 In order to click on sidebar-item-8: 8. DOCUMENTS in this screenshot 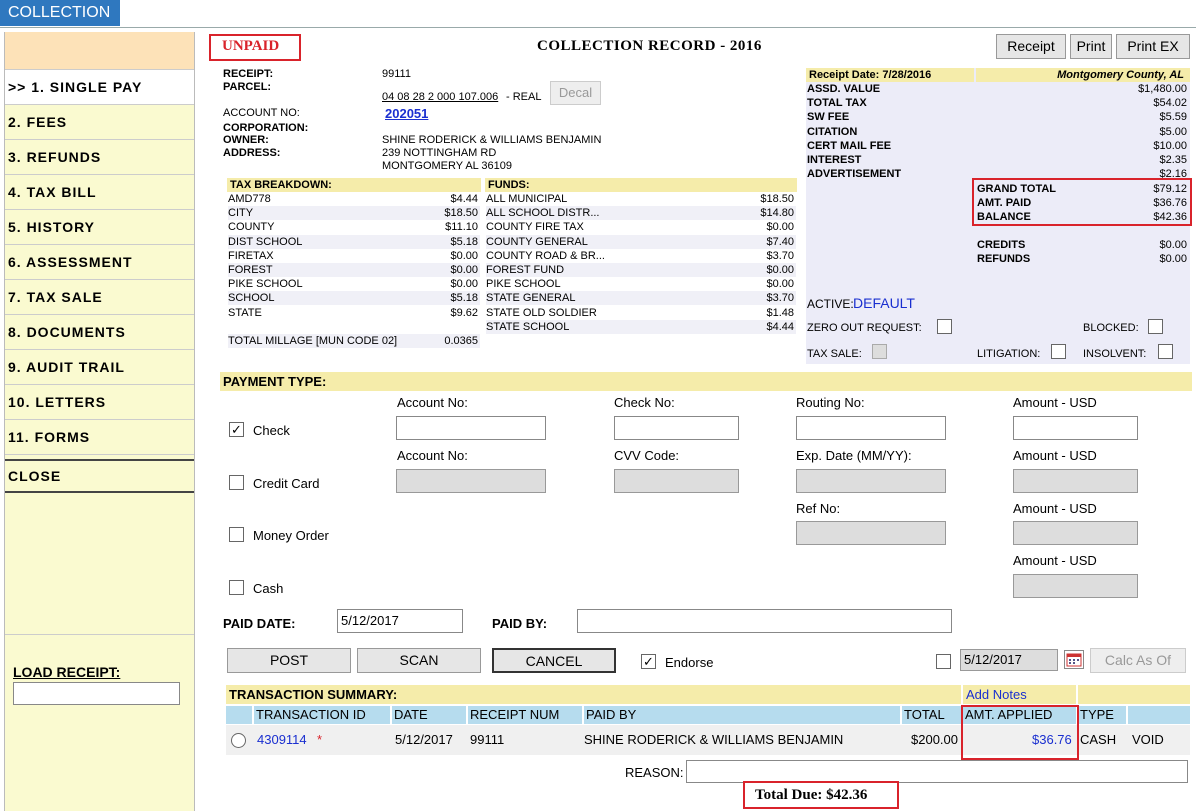, I will do `click(99, 332)`.